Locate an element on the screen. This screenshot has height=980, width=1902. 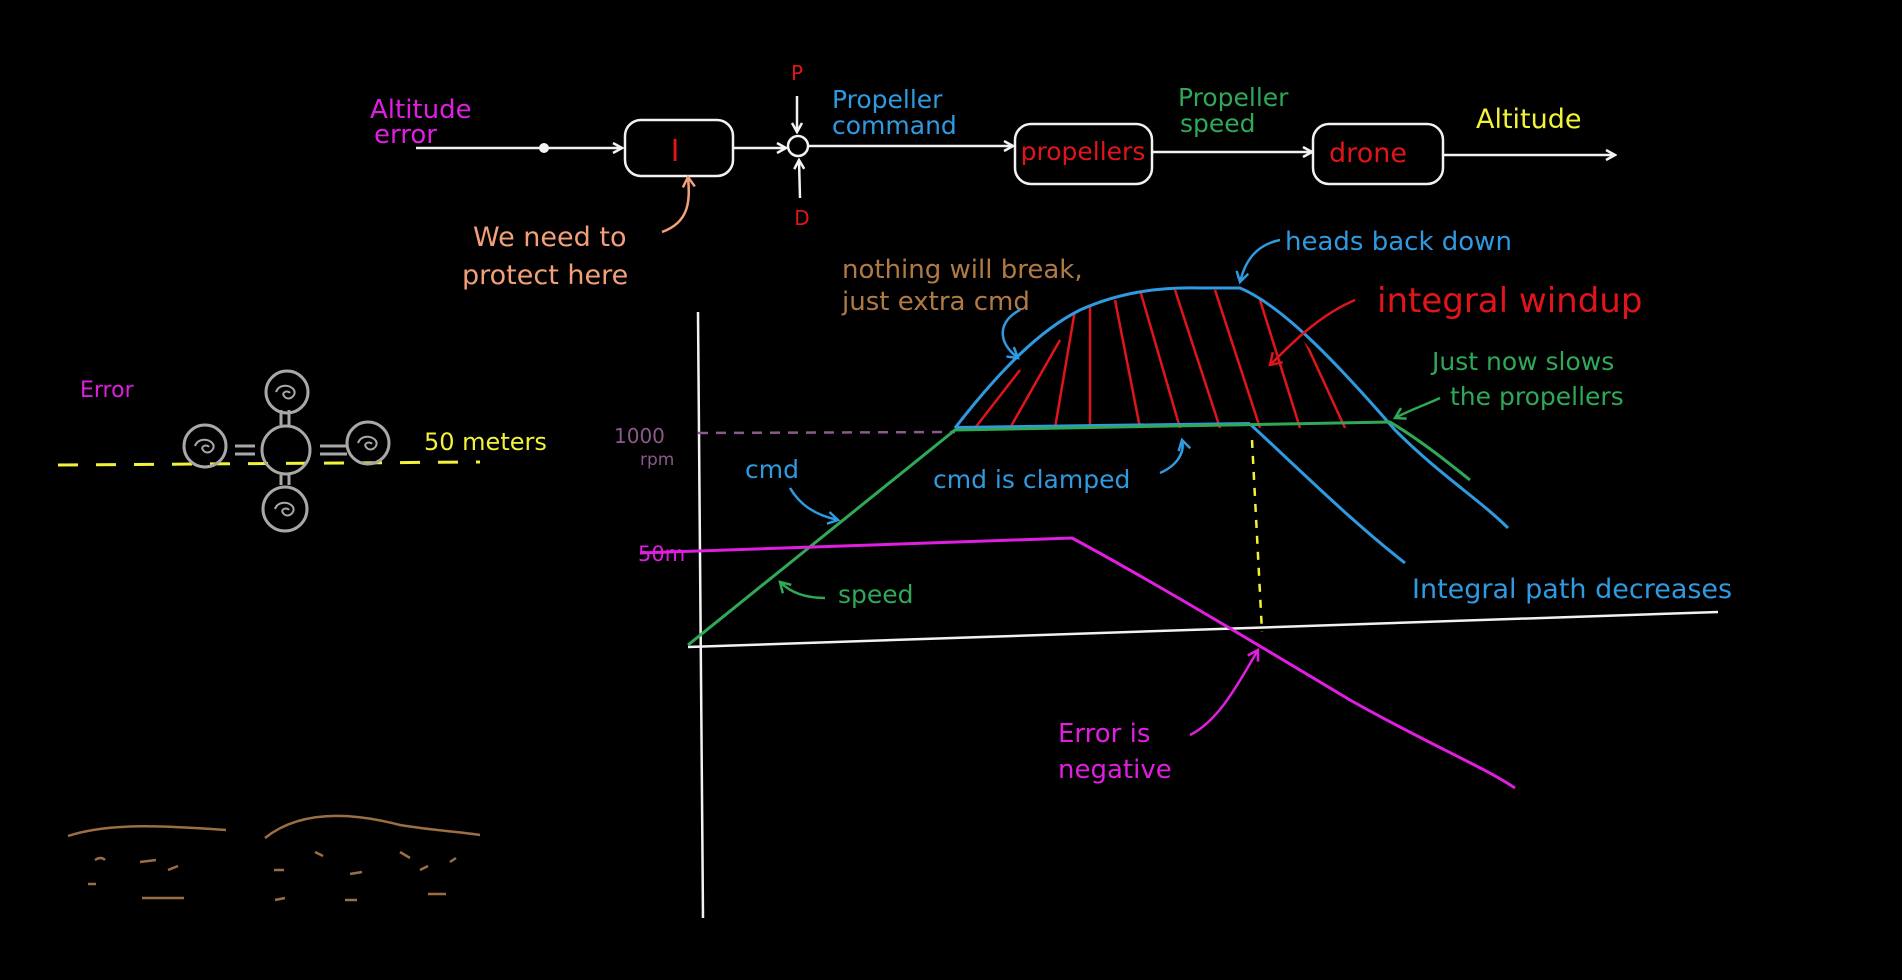
rpm-limit-dashed-line is located at coordinates (826, 432).